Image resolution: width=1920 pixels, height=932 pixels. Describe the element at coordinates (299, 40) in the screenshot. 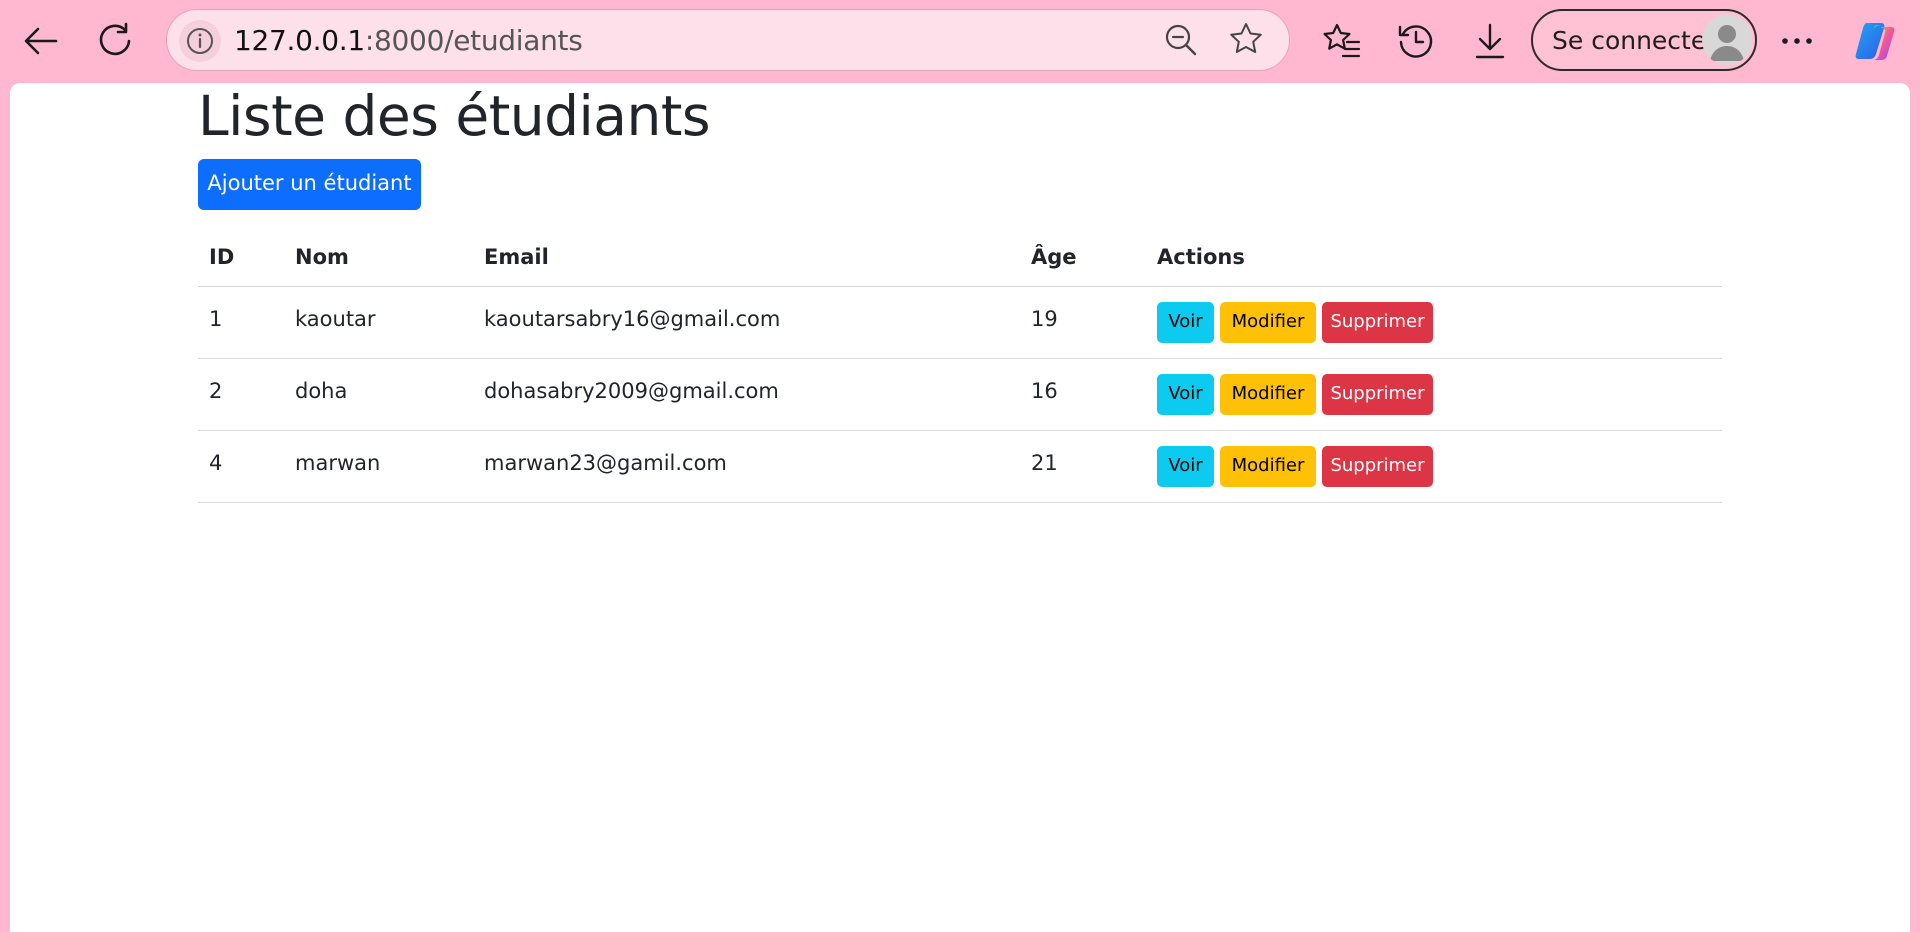

I see `url-host: 127.0.0.1` at that location.